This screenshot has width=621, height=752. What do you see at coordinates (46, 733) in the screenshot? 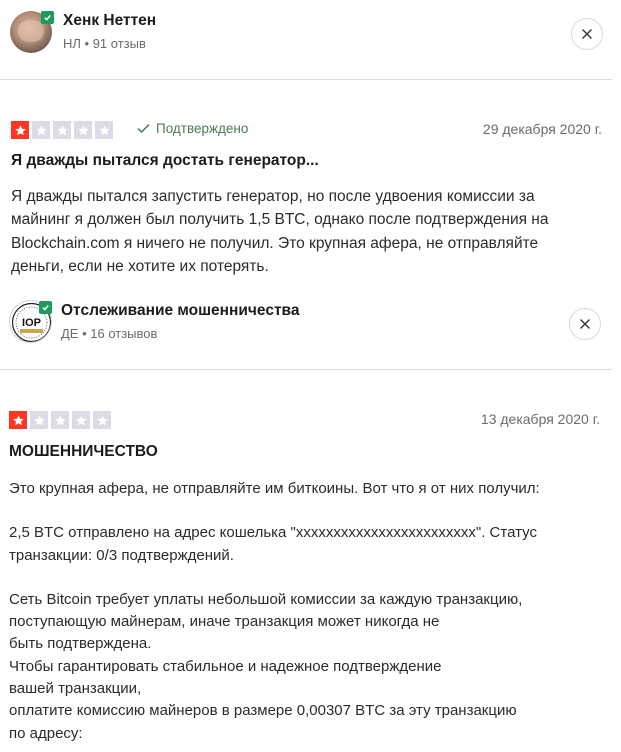
I see `review-text-line: по адресу:` at bounding box center [46, 733].